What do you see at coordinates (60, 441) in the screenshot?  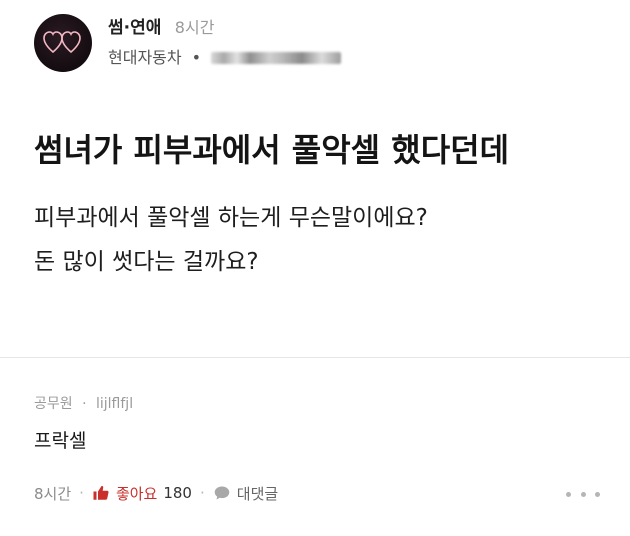 I see `comment-text: 프락셀` at bounding box center [60, 441].